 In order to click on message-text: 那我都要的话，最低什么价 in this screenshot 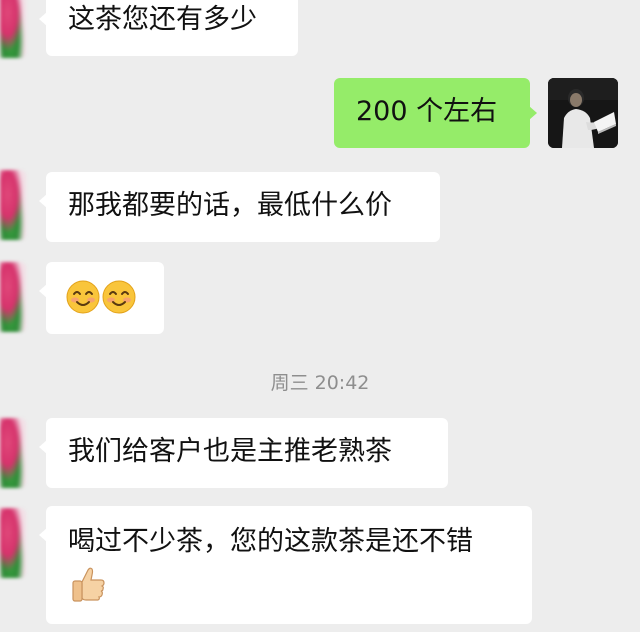, I will do `click(230, 205)`.